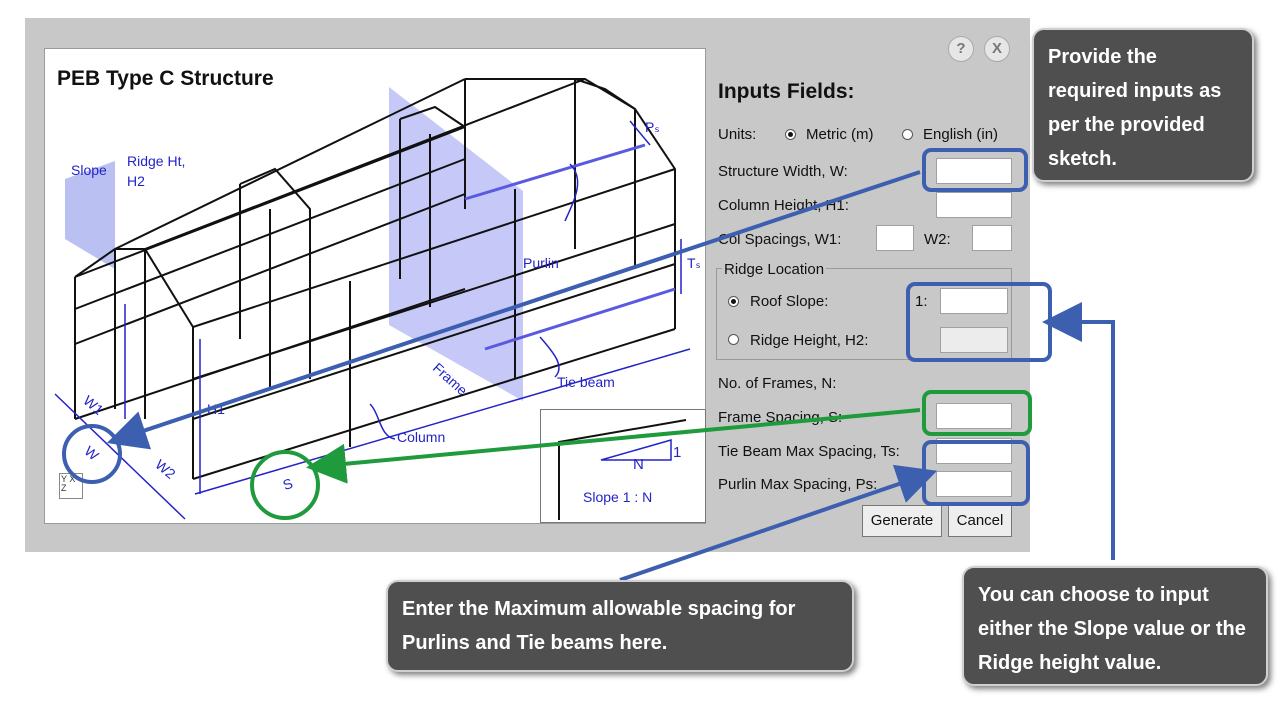 Image resolution: width=1280 pixels, height=720 pixels. What do you see at coordinates (652, 127) in the screenshot?
I see `label-ps: Pₛ` at bounding box center [652, 127].